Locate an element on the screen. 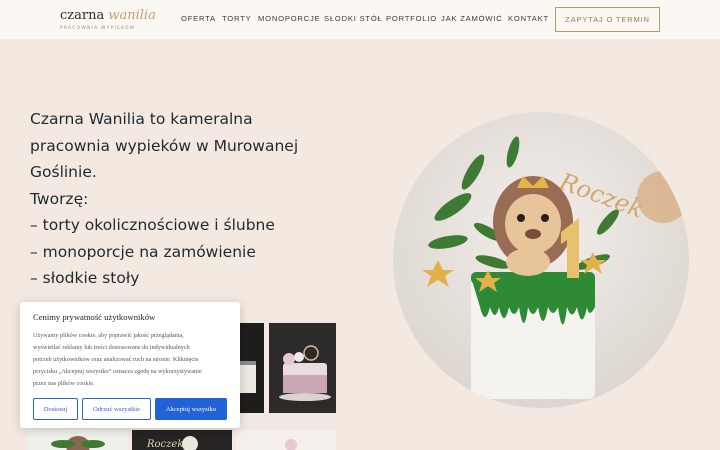 The height and width of the screenshot is (450, 720). nav-torty: TORTY is located at coordinates (236, 18).